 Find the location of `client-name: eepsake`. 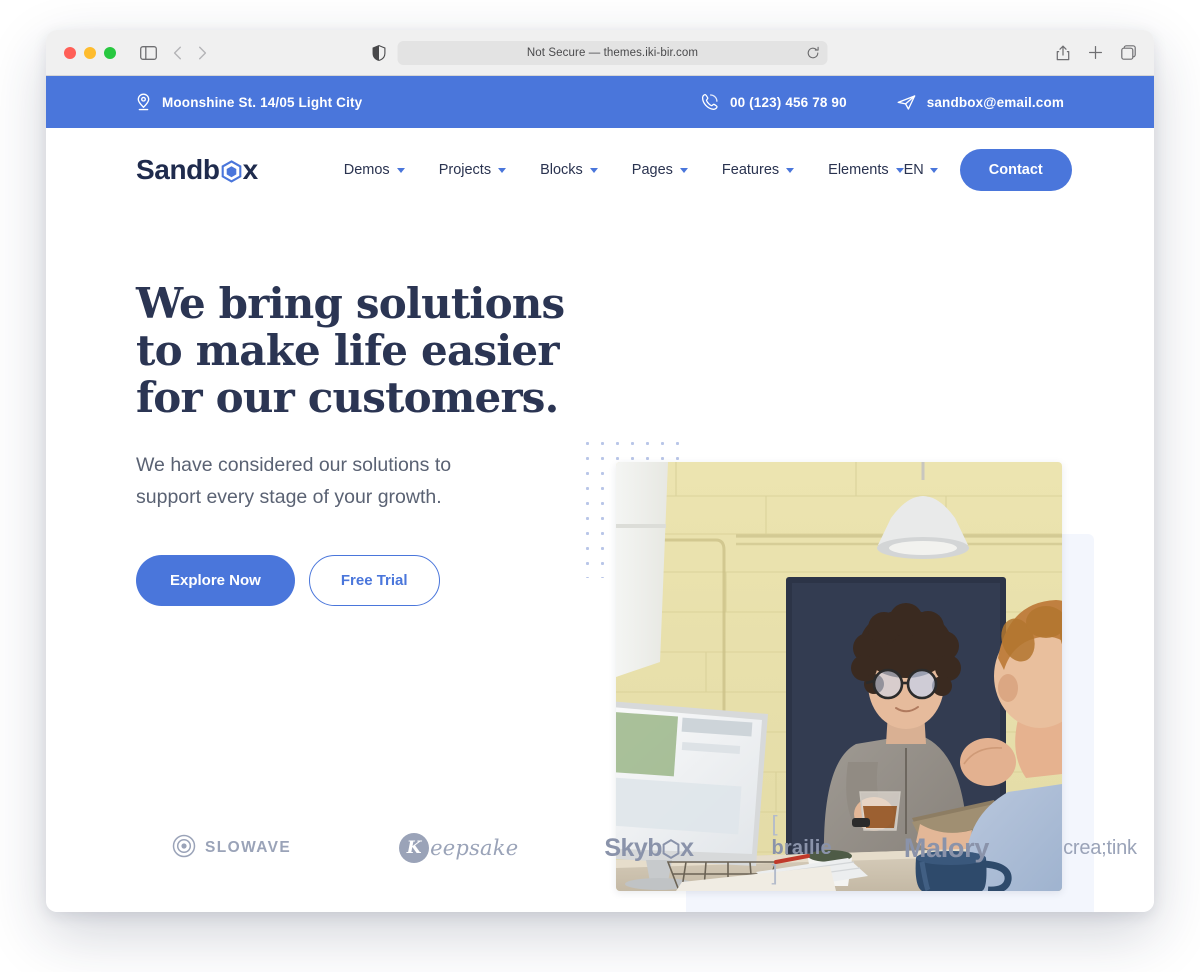

client-name: eepsake is located at coordinates (474, 848).